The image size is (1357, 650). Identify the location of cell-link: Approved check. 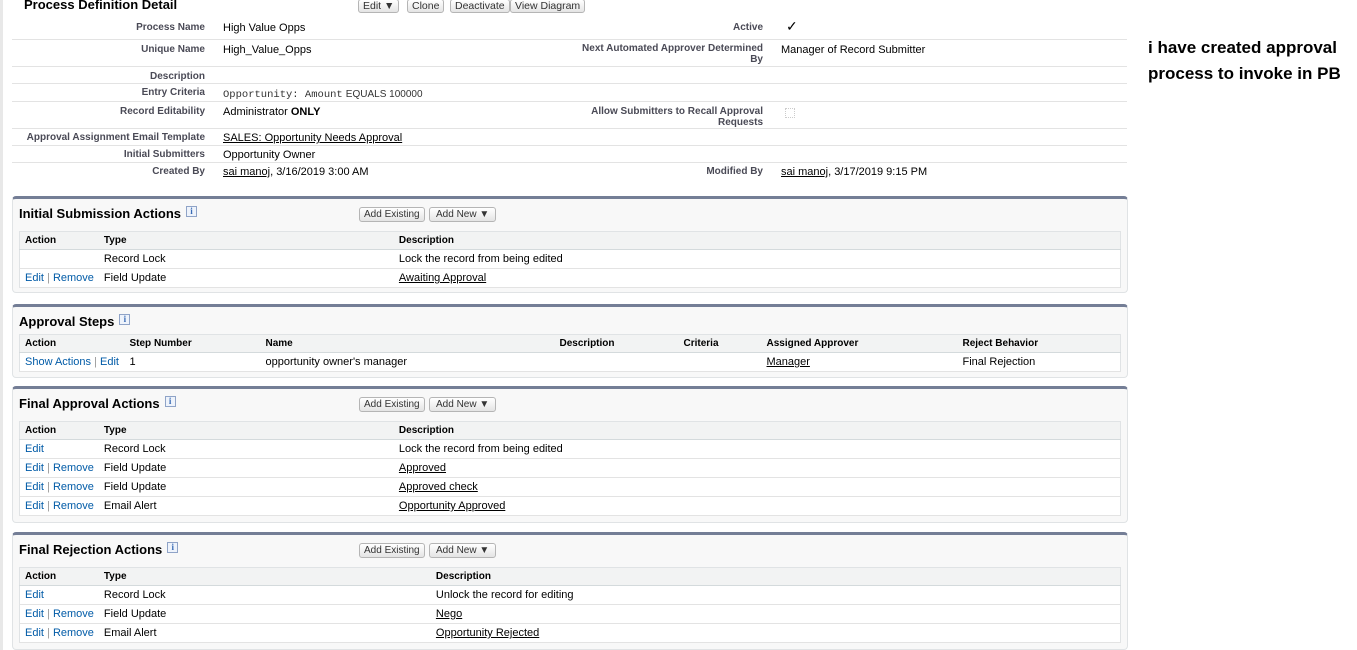
(438, 487).